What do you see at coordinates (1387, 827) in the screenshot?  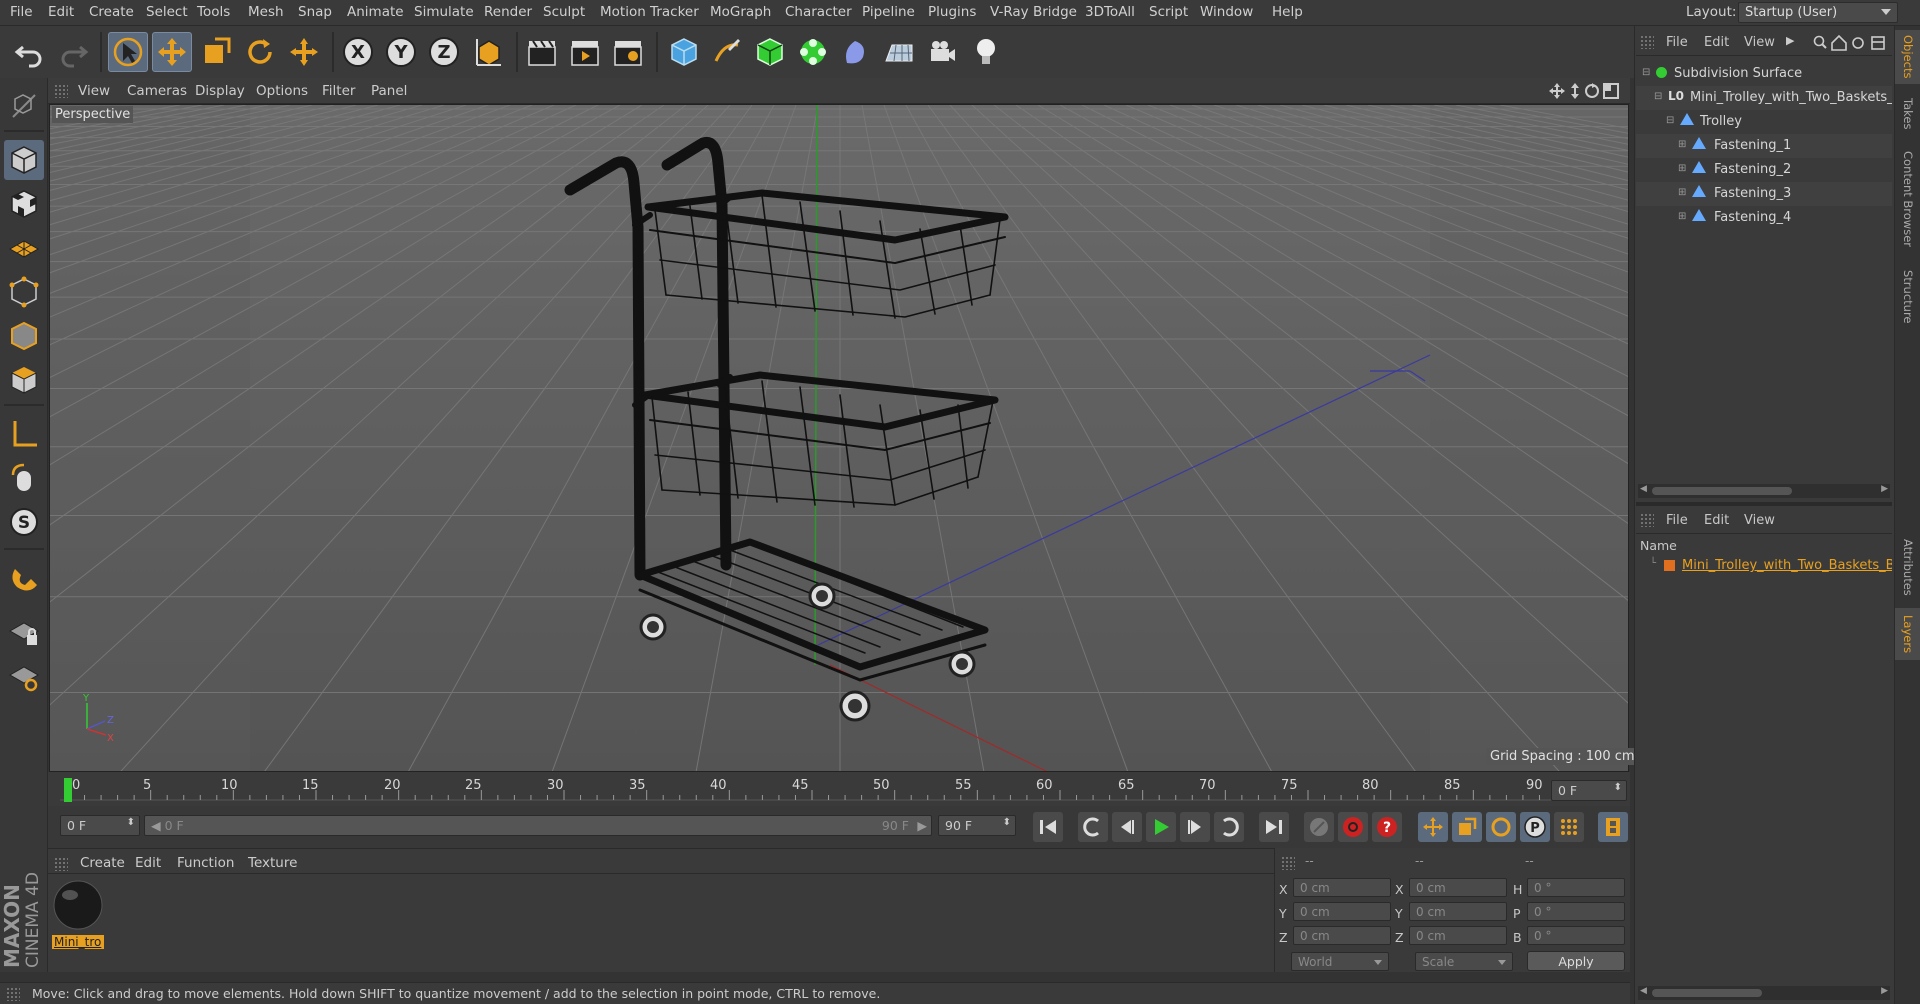 I see `autokey-button: ?` at bounding box center [1387, 827].